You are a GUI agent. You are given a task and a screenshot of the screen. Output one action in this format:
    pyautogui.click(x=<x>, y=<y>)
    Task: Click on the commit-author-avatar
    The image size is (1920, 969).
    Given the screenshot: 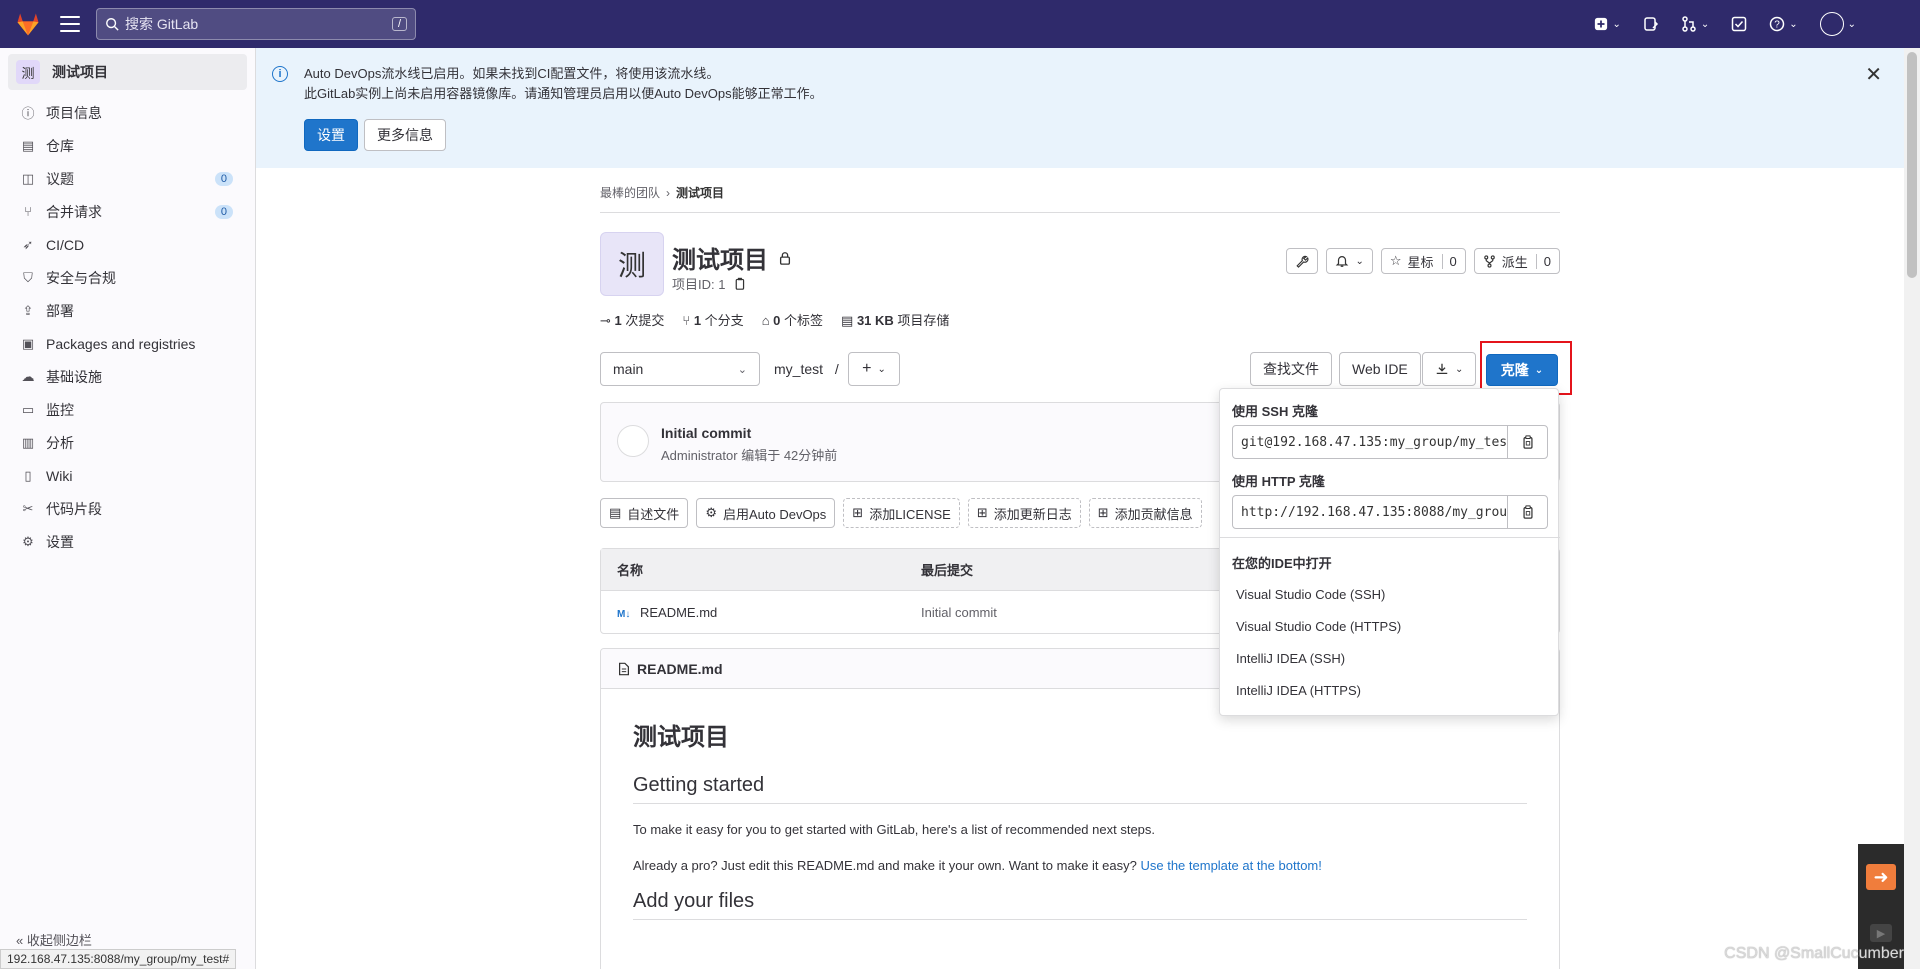 What is the action you would take?
    pyautogui.click(x=633, y=441)
    